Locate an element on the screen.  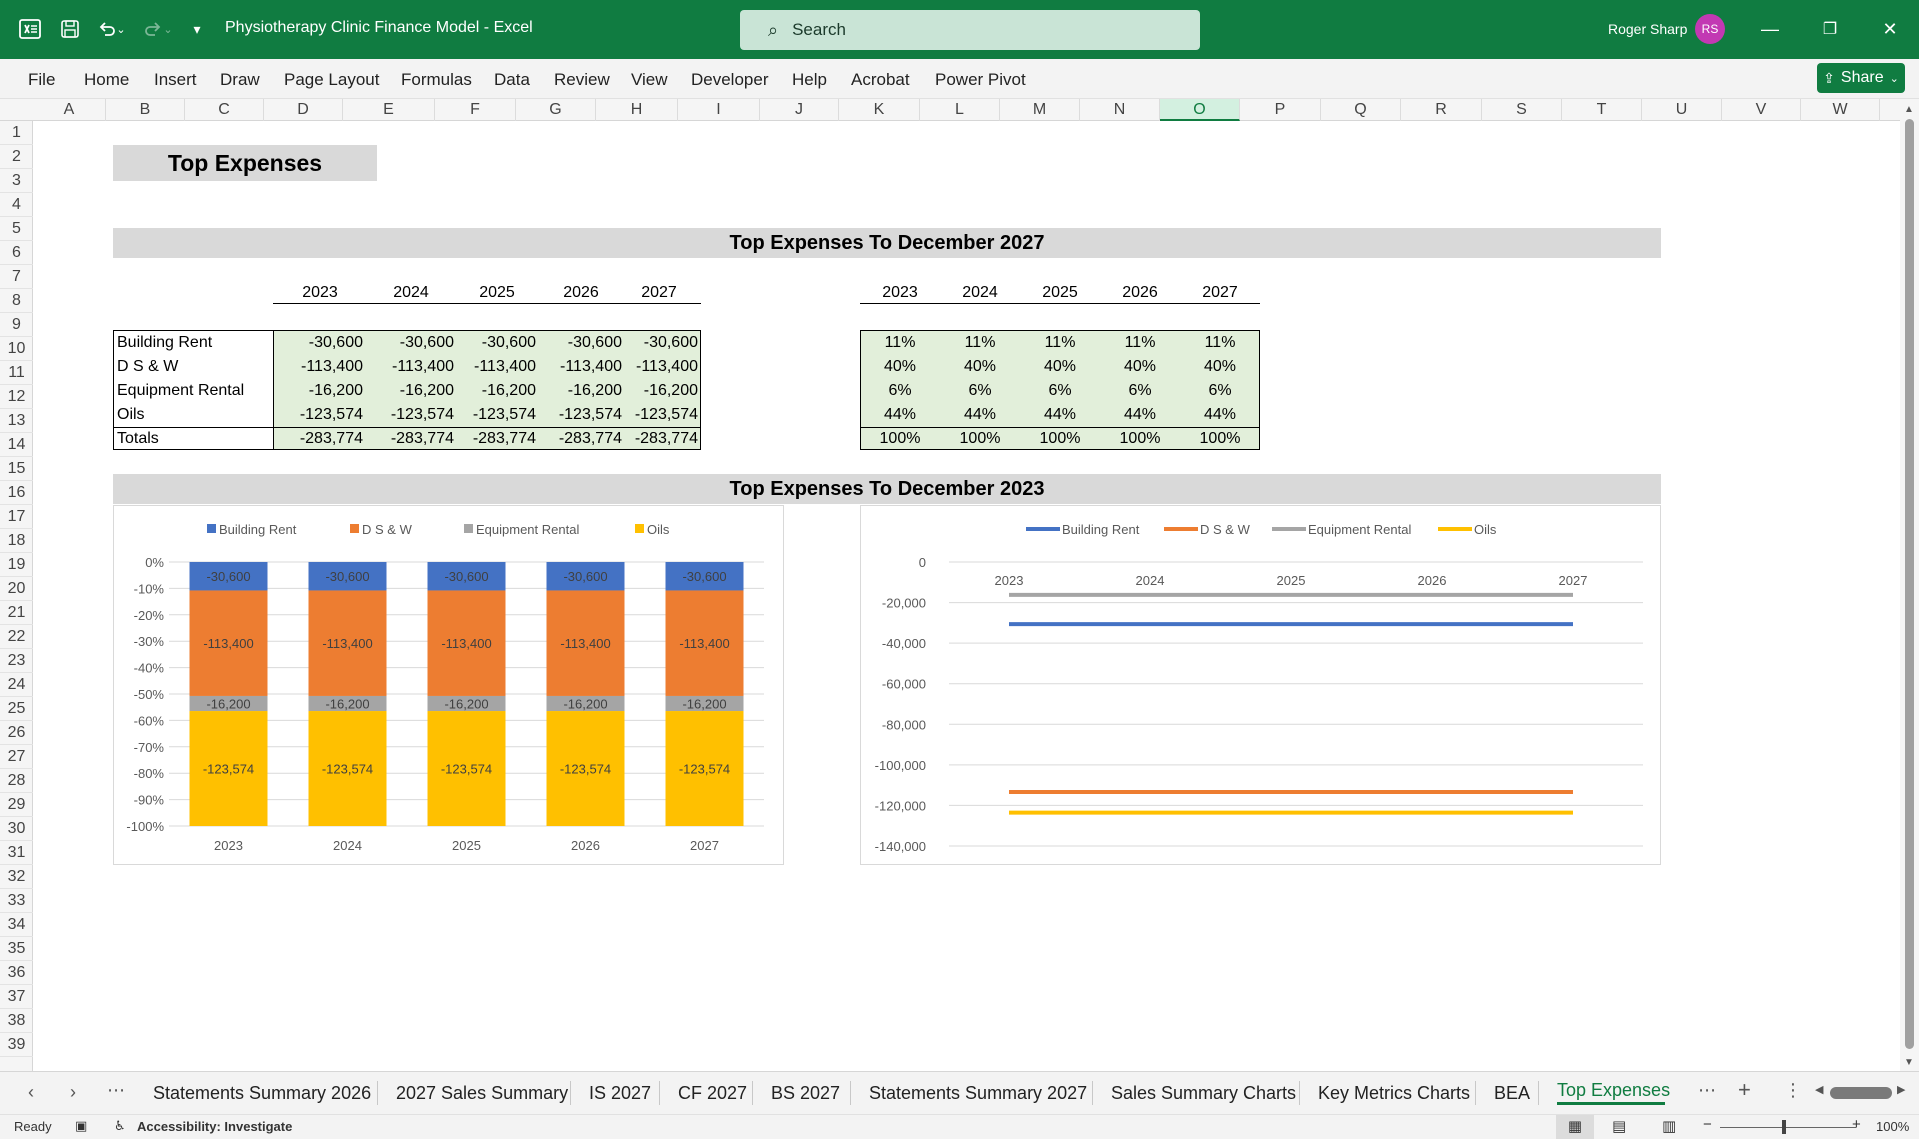
normal-view-icon: ▦ is located at coordinates (1575, 1127).